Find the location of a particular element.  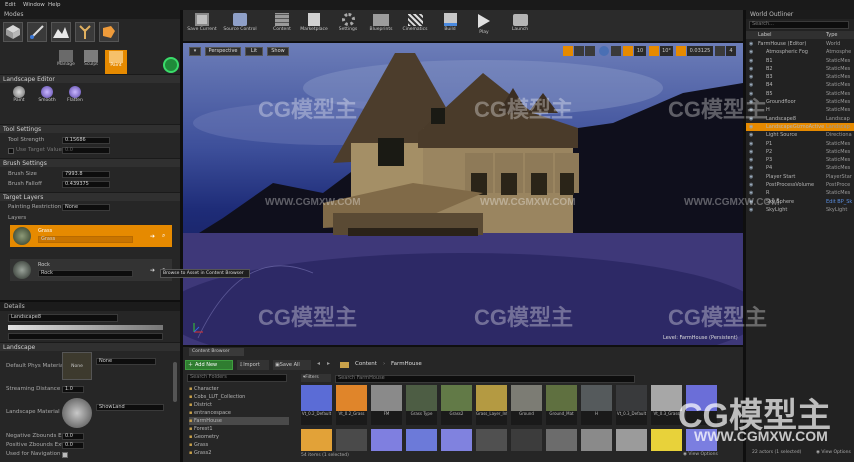

scale-snap-icon is located at coordinates (681, 51).